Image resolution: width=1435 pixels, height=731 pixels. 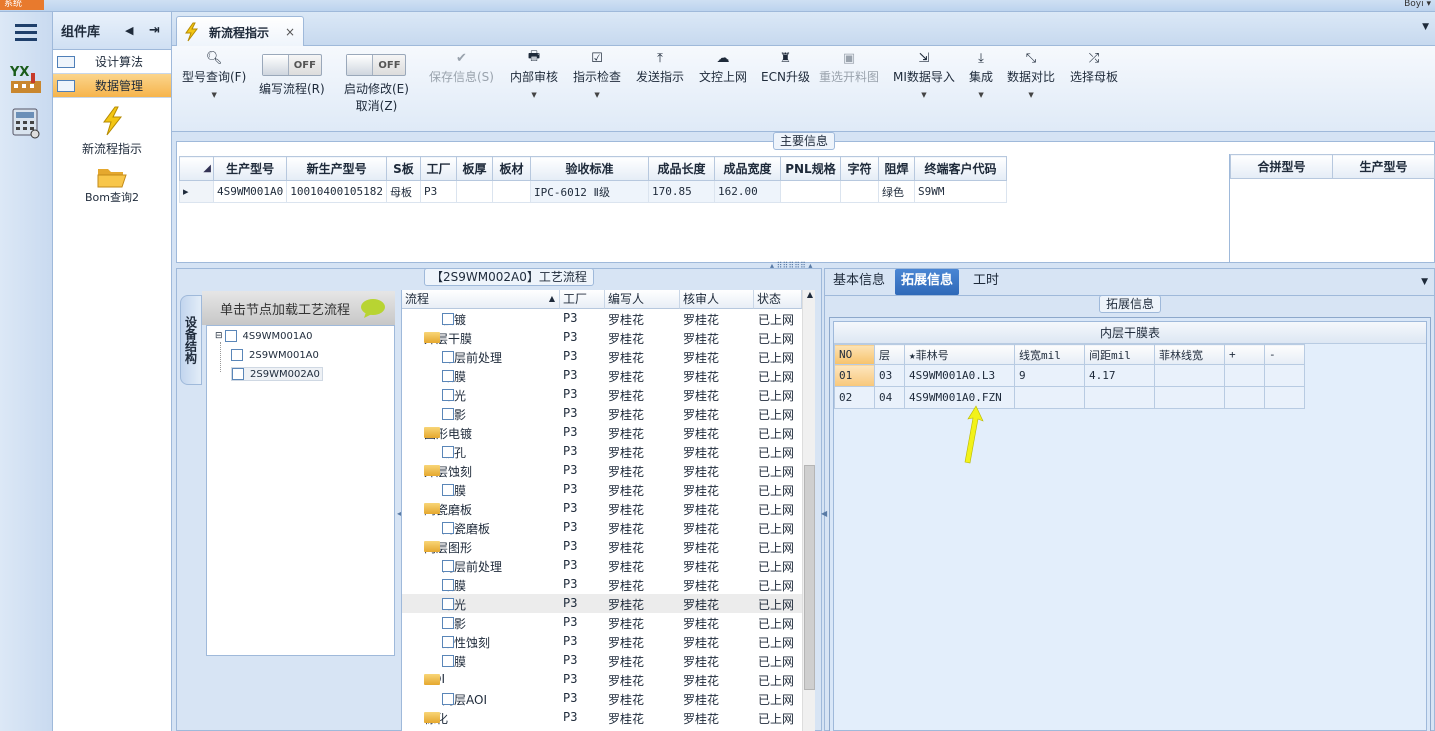 I want to click on column-header: ★菲林号, so click(x=959, y=354).